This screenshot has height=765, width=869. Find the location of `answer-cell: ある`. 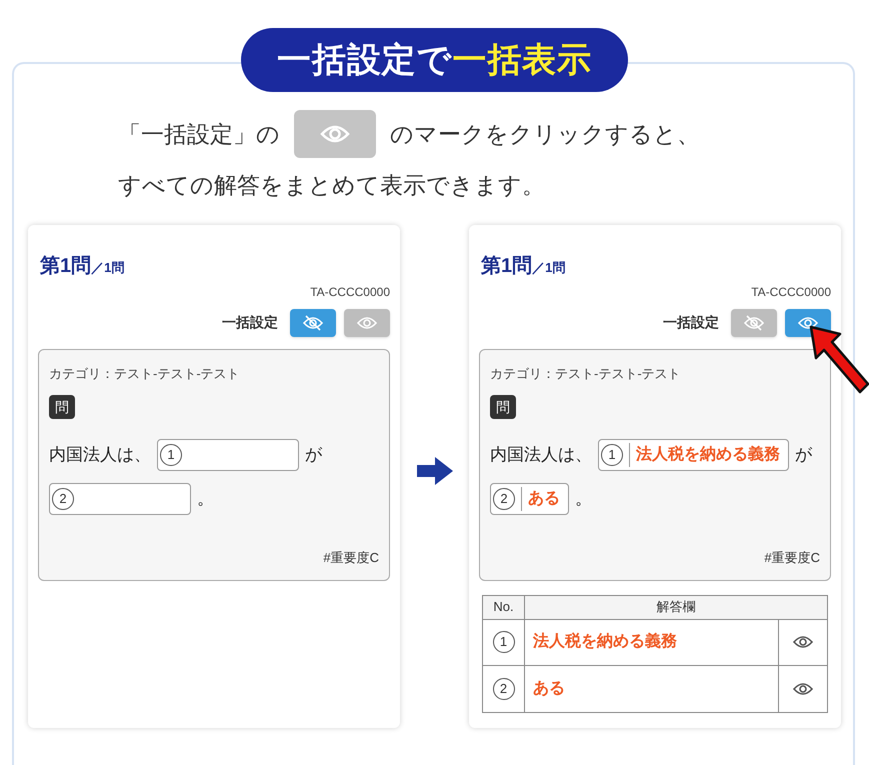

answer-cell: ある is located at coordinates (652, 689).